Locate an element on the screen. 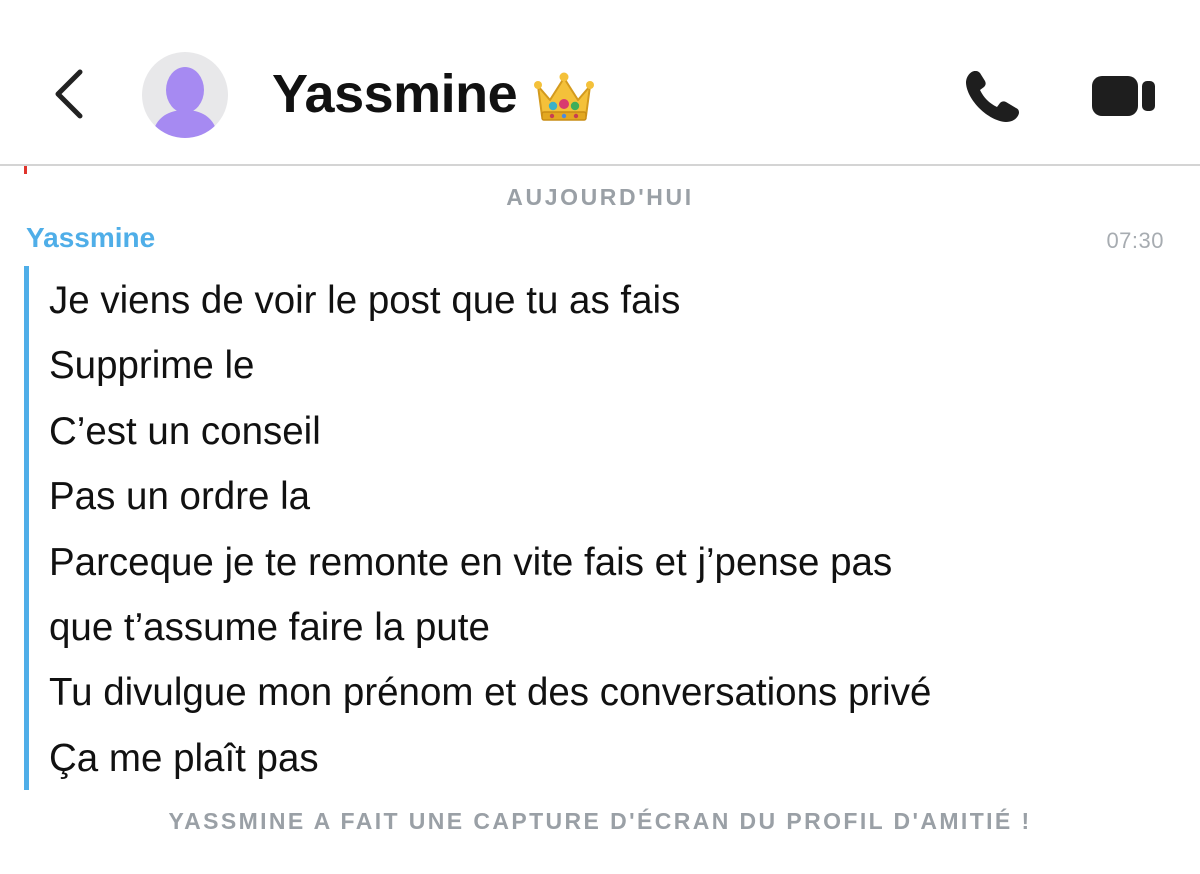  call-button is located at coordinates (993, 96).